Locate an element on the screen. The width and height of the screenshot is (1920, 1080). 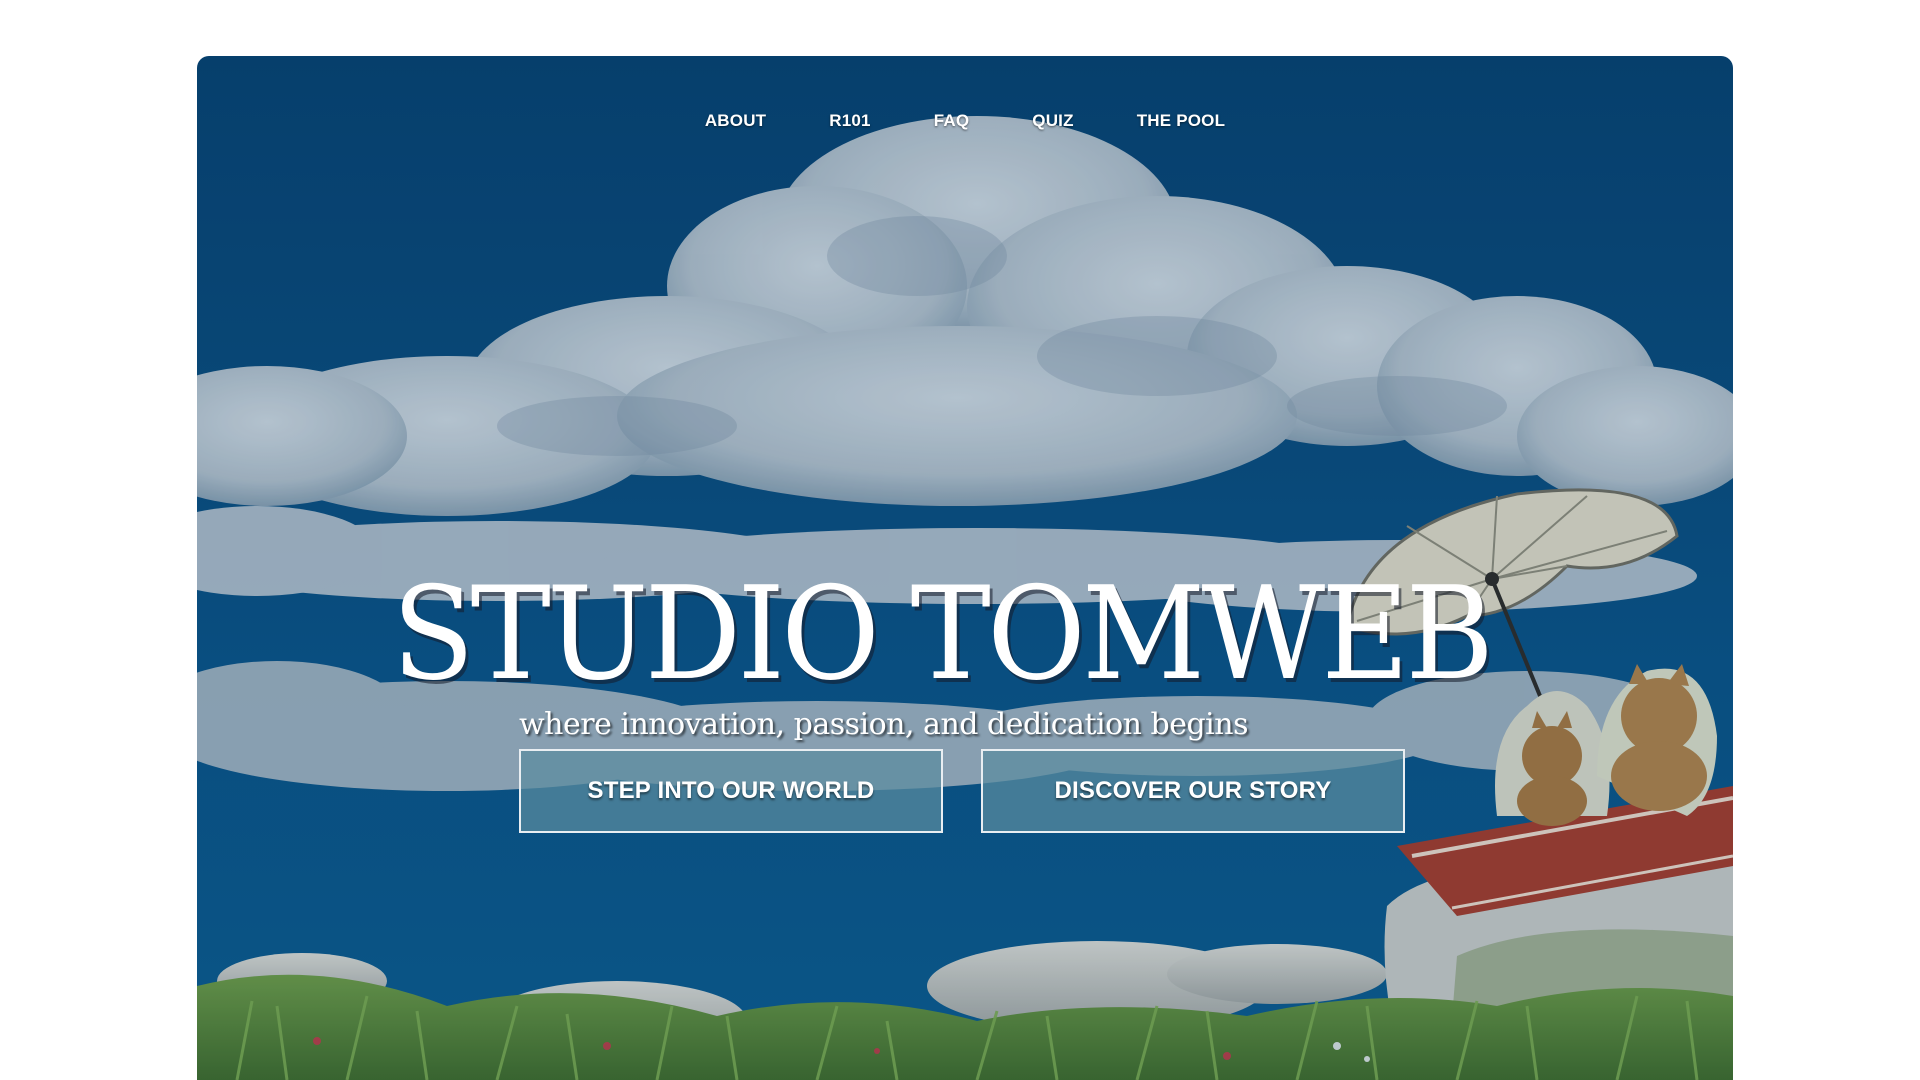
cta-group: STEP INTO OUR WORLD DISCOVER OUR STORY is located at coordinates (962, 791).